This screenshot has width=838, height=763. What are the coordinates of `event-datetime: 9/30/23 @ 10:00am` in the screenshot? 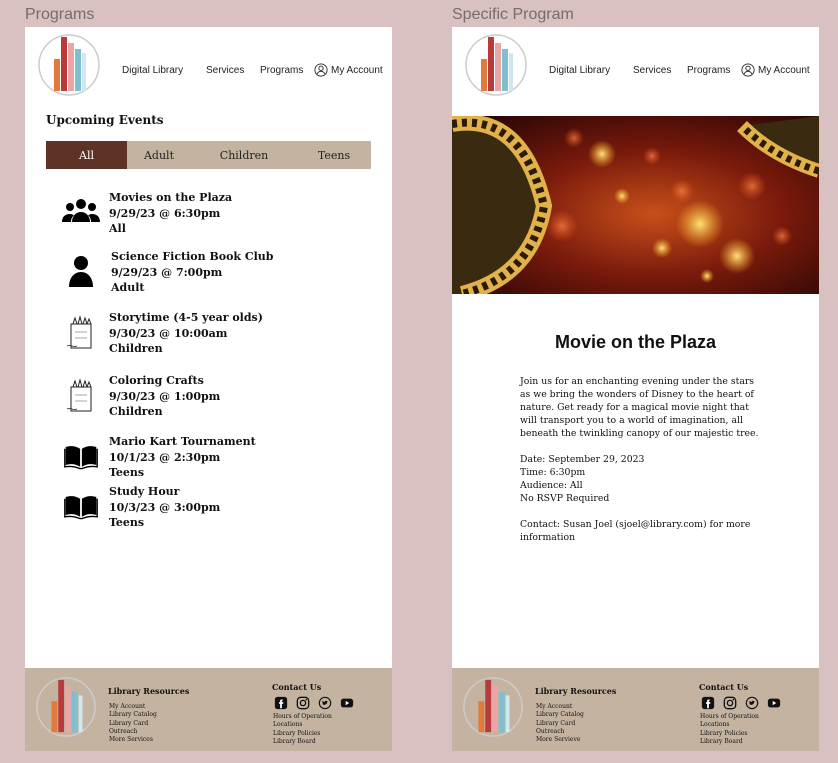 It's located at (168, 333).